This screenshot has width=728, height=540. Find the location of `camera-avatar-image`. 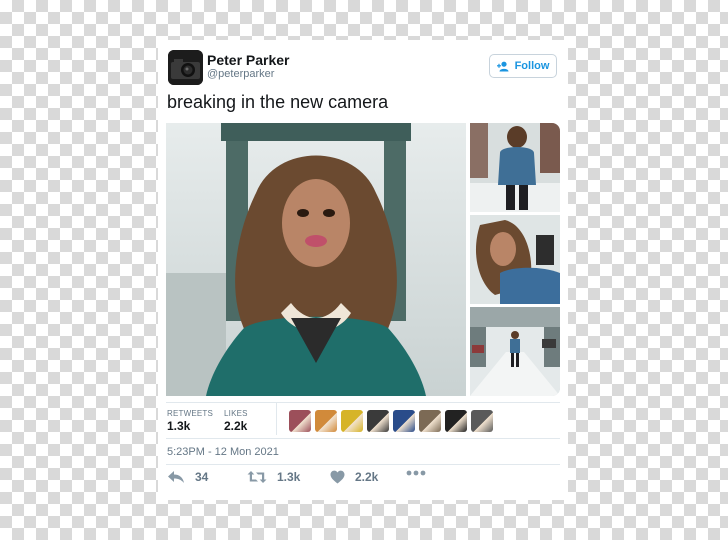

camera-avatar-image is located at coordinates (185, 67).